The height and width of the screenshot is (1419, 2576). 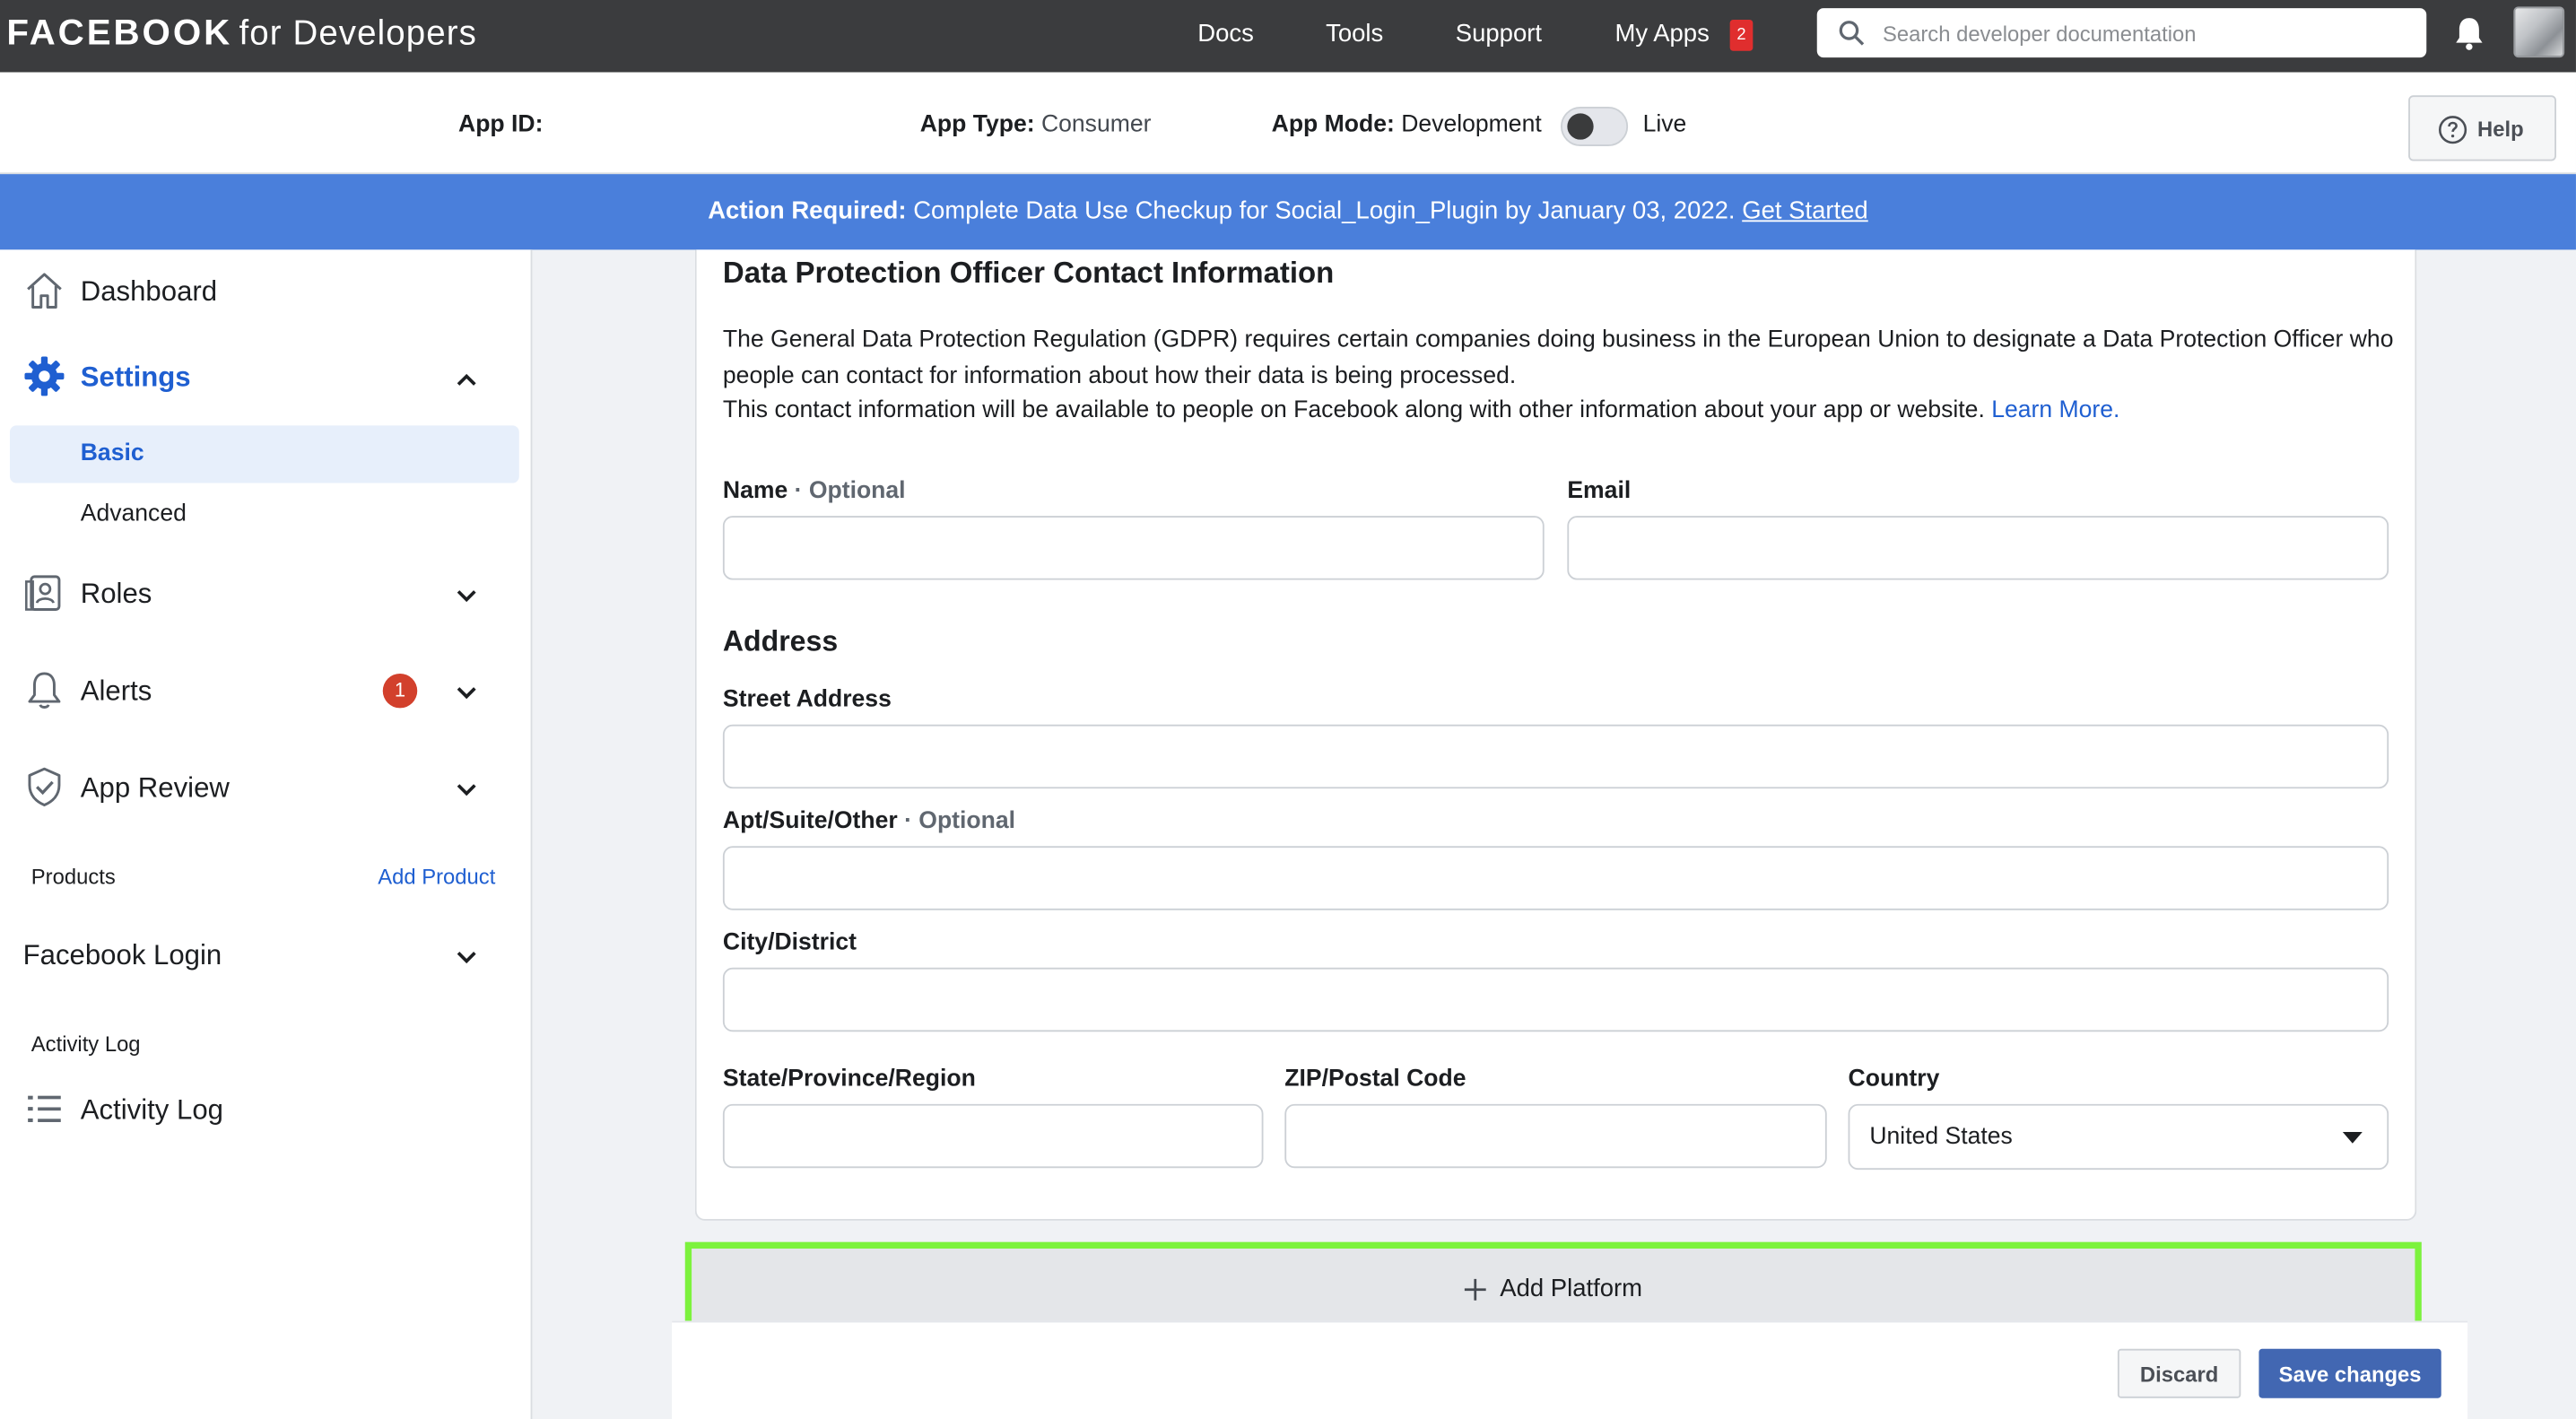 I want to click on bell-icon, so click(x=2469, y=32).